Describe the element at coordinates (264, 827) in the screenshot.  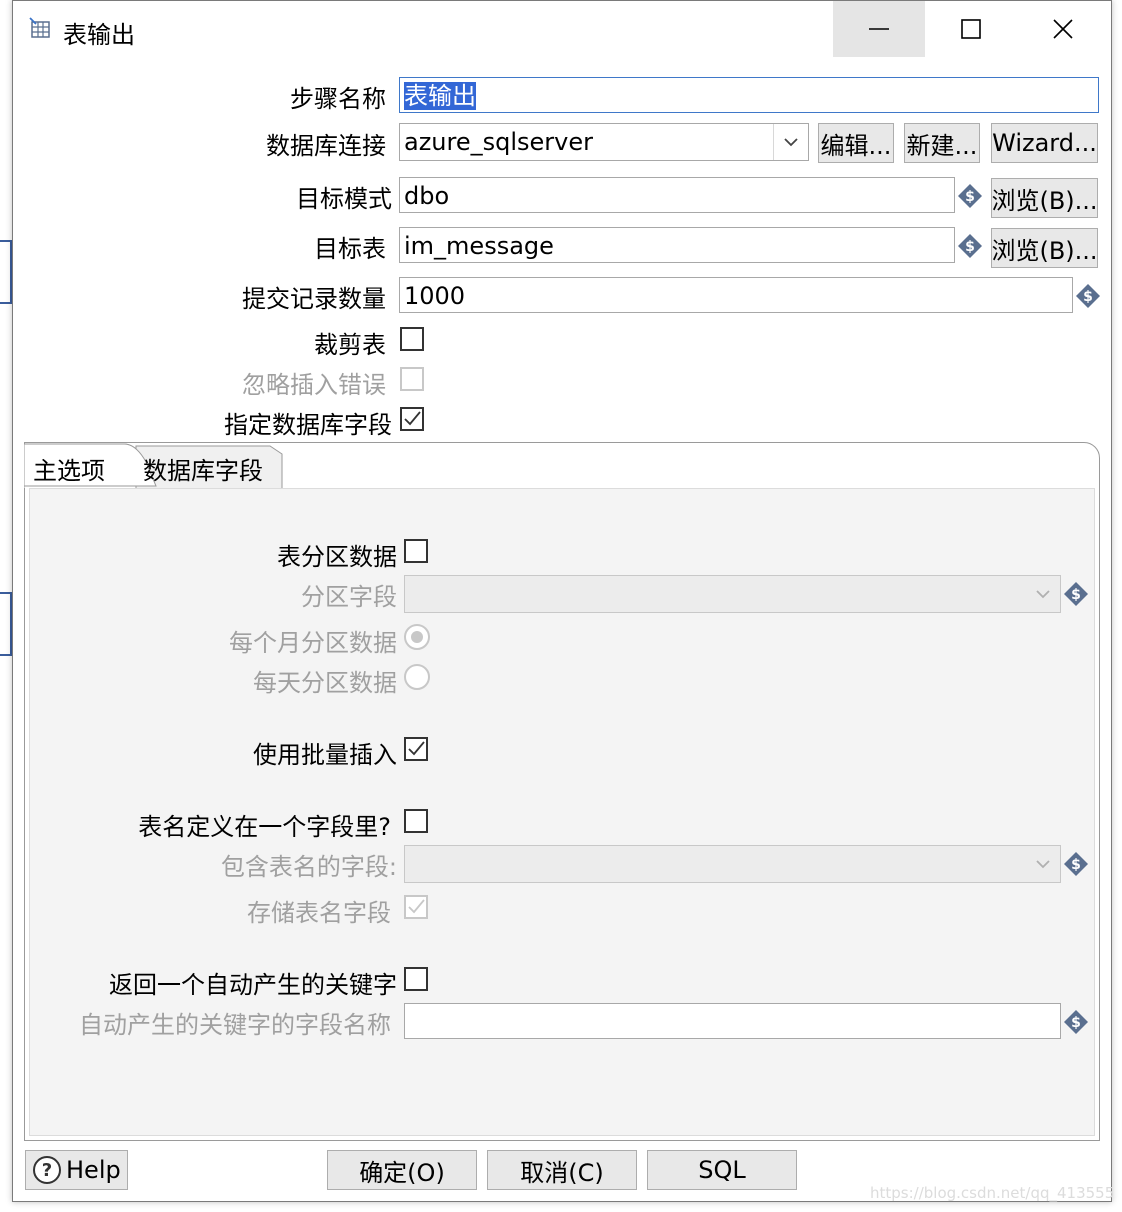
I see `table-in-field-label: 表名定义在一个字段里?` at that location.